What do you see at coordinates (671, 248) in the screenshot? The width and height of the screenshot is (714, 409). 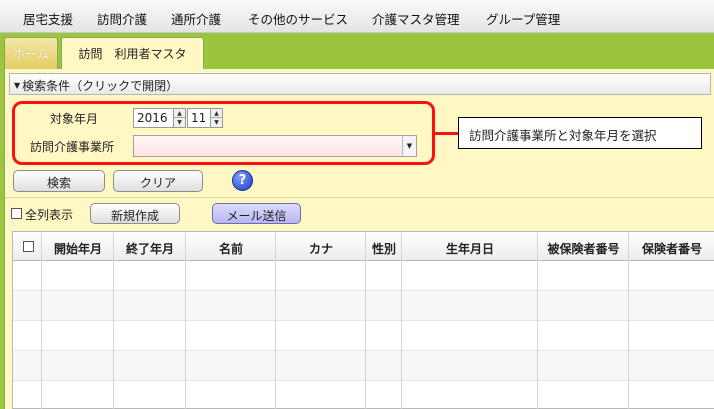 I see `column-header-insurer-number: 保険者番号` at bounding box center [671, 248].